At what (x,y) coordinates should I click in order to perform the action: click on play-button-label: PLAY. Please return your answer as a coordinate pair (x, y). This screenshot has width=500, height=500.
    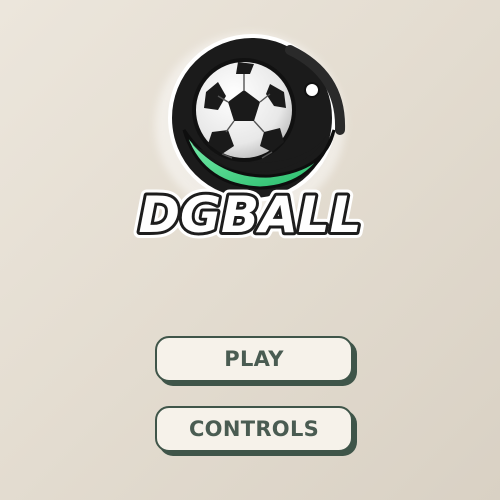
    Looking at the image, I should click on (254, 359).